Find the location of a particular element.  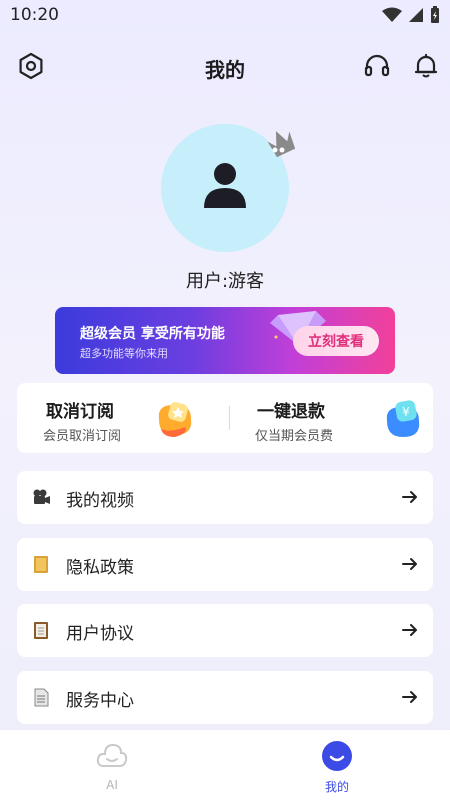

vip-title: 超级会员 享受所有功能 is located at coordinates (152, 334).